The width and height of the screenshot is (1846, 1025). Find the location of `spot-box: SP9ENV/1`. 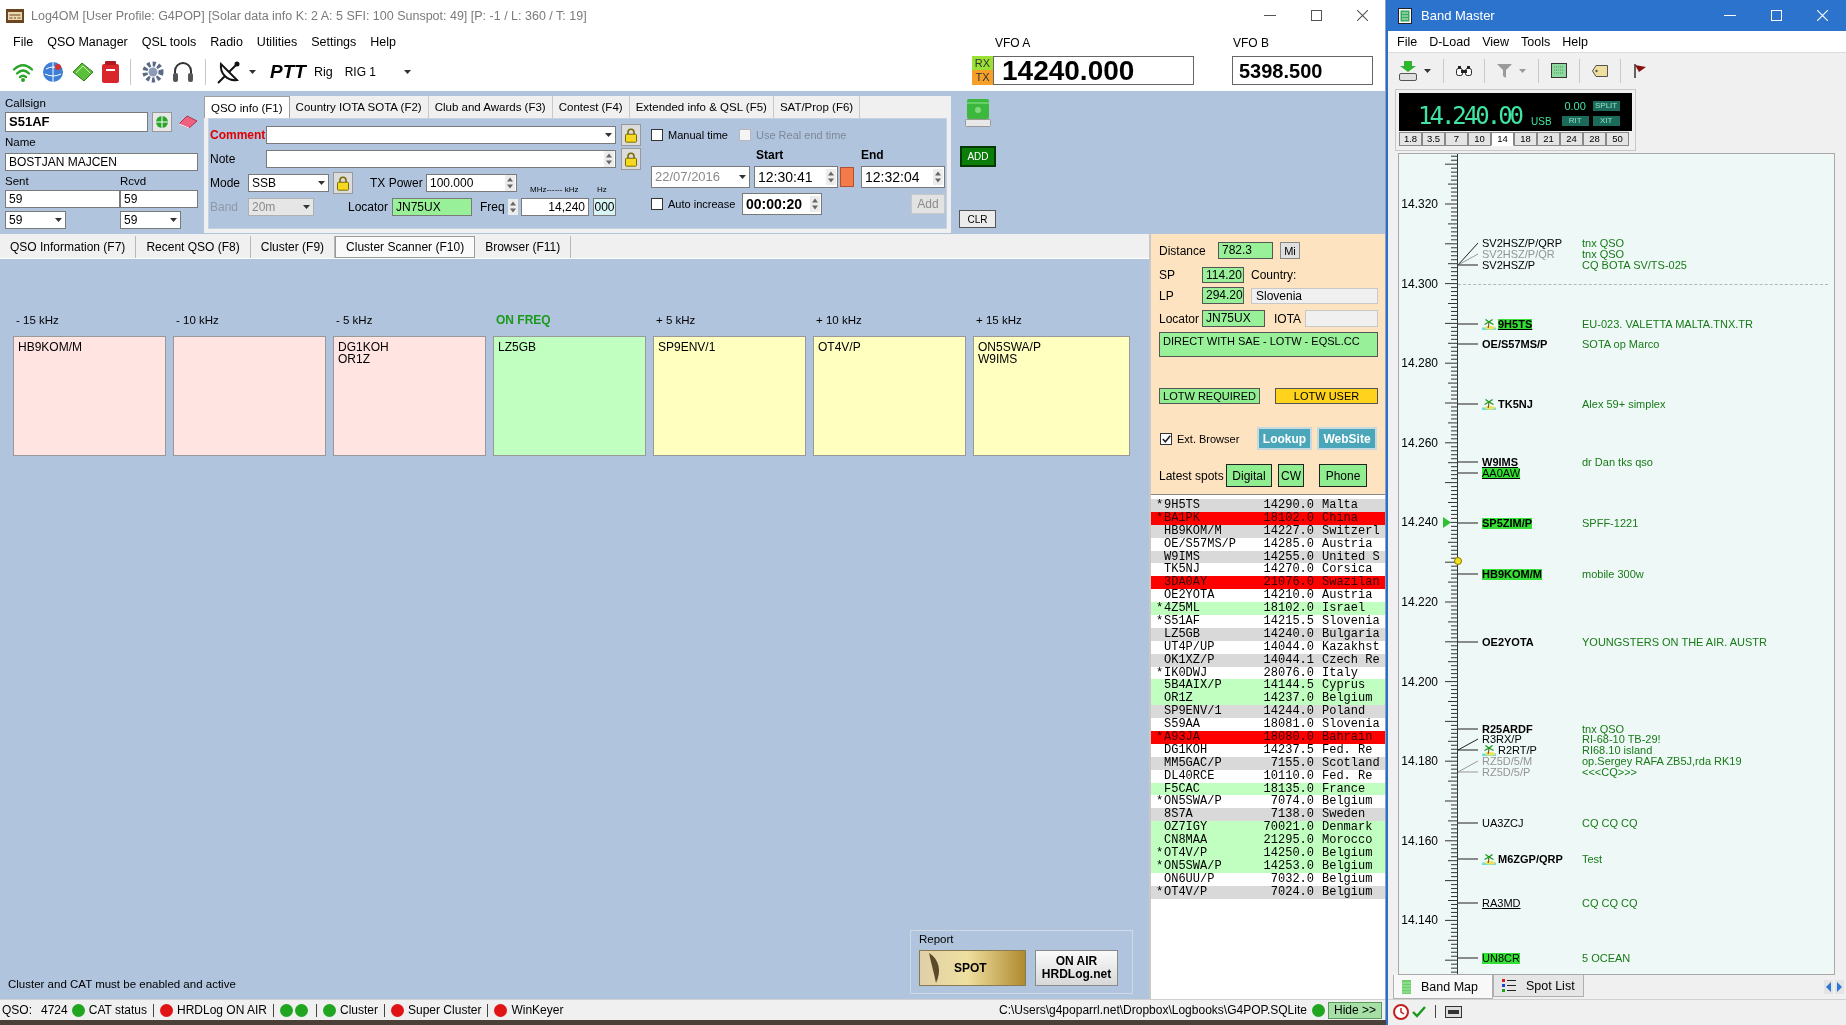

spot-box: SP9ENV/1 is located at coordinates (729, 396).